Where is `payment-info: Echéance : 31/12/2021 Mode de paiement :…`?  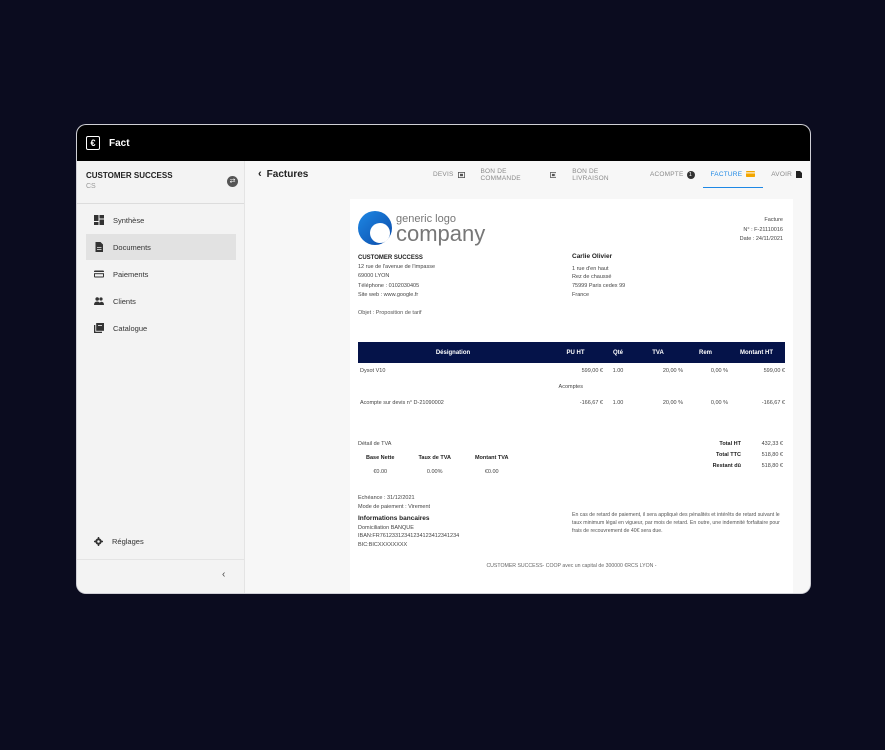 payment-info: Echéance : 31/12/2021 Mode de paiement :… is located at coordinates (408, 521).